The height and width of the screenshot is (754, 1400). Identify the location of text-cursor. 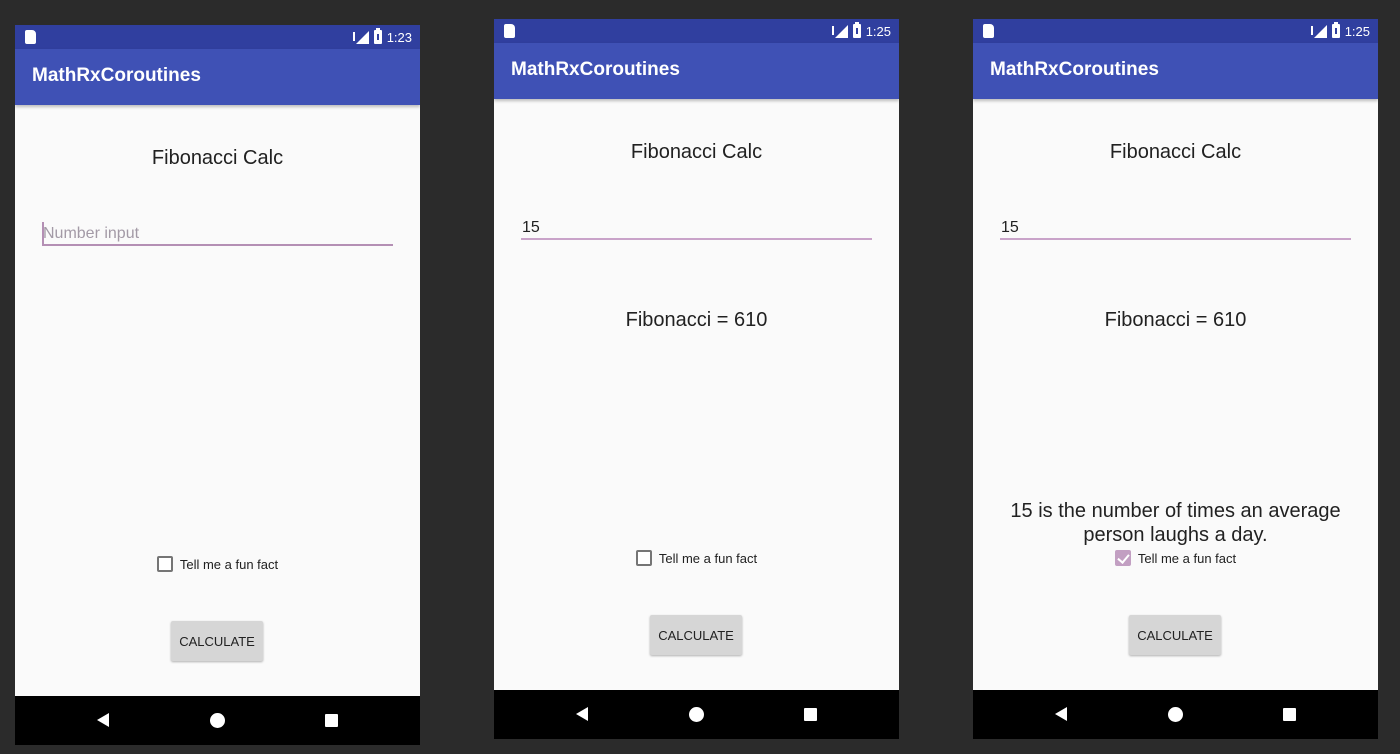
(43, 233).